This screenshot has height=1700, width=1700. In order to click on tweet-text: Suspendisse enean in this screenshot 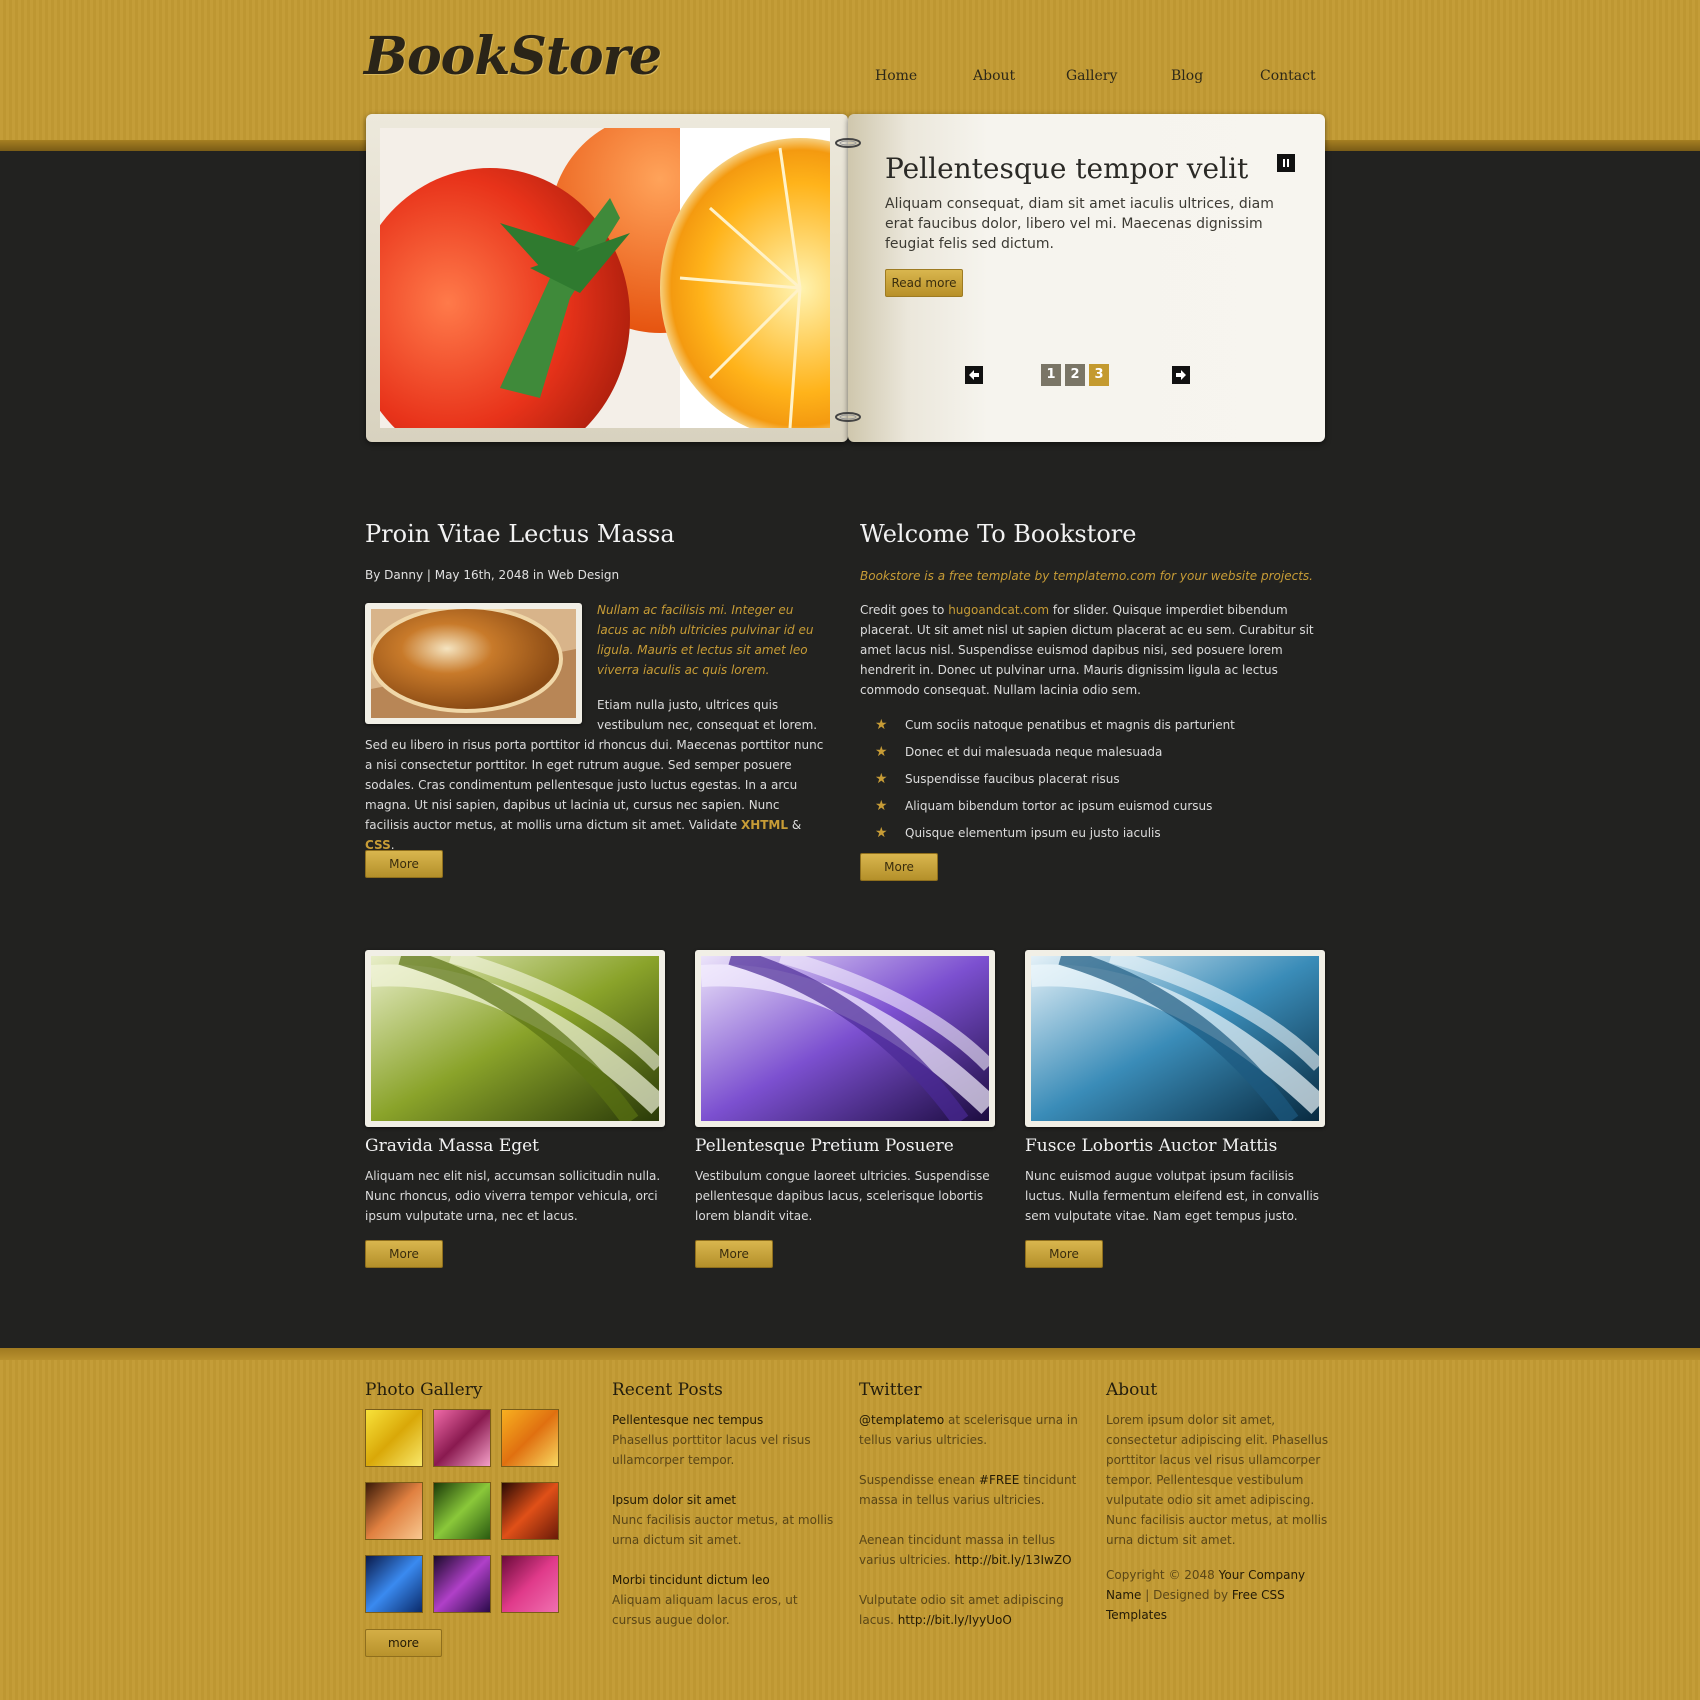, I will do `click(917, 1480)`.